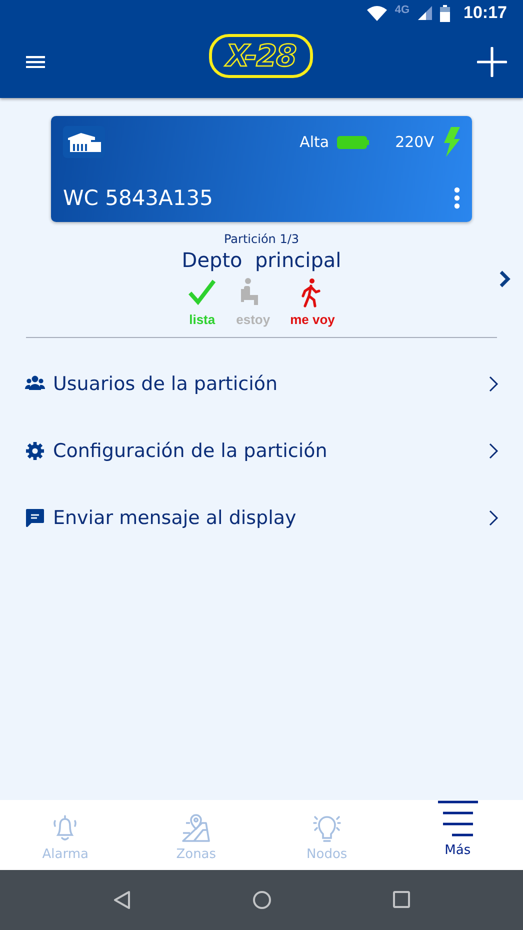 The height and width of the screenshot is (930, 523). What do you see at coordinates (261, 451) in the screenshot?
I see `menu-item: Configuración de la partición` at bounding box center [261, 451].